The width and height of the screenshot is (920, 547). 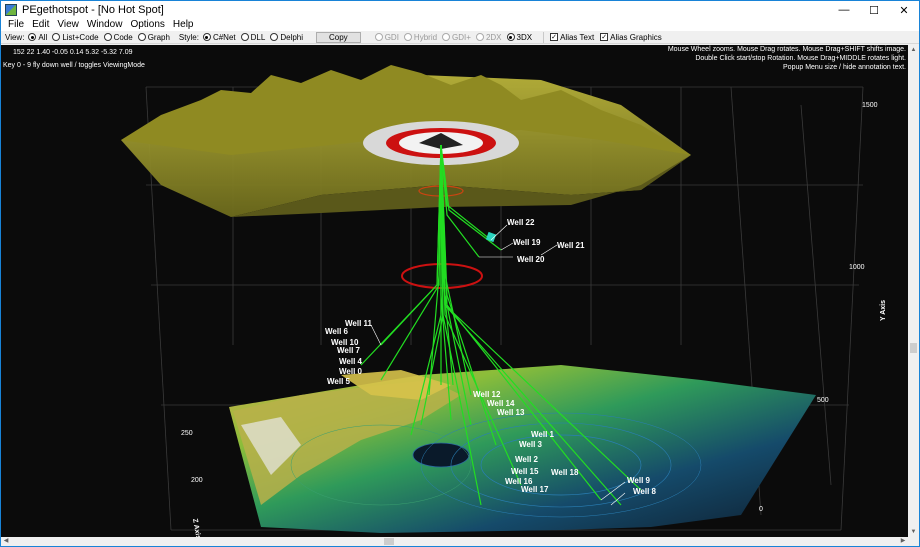 What do you see at coordinates (761, 509) in the screenshot?
I see `y-tick: 0` at bounding box center [761, 509].